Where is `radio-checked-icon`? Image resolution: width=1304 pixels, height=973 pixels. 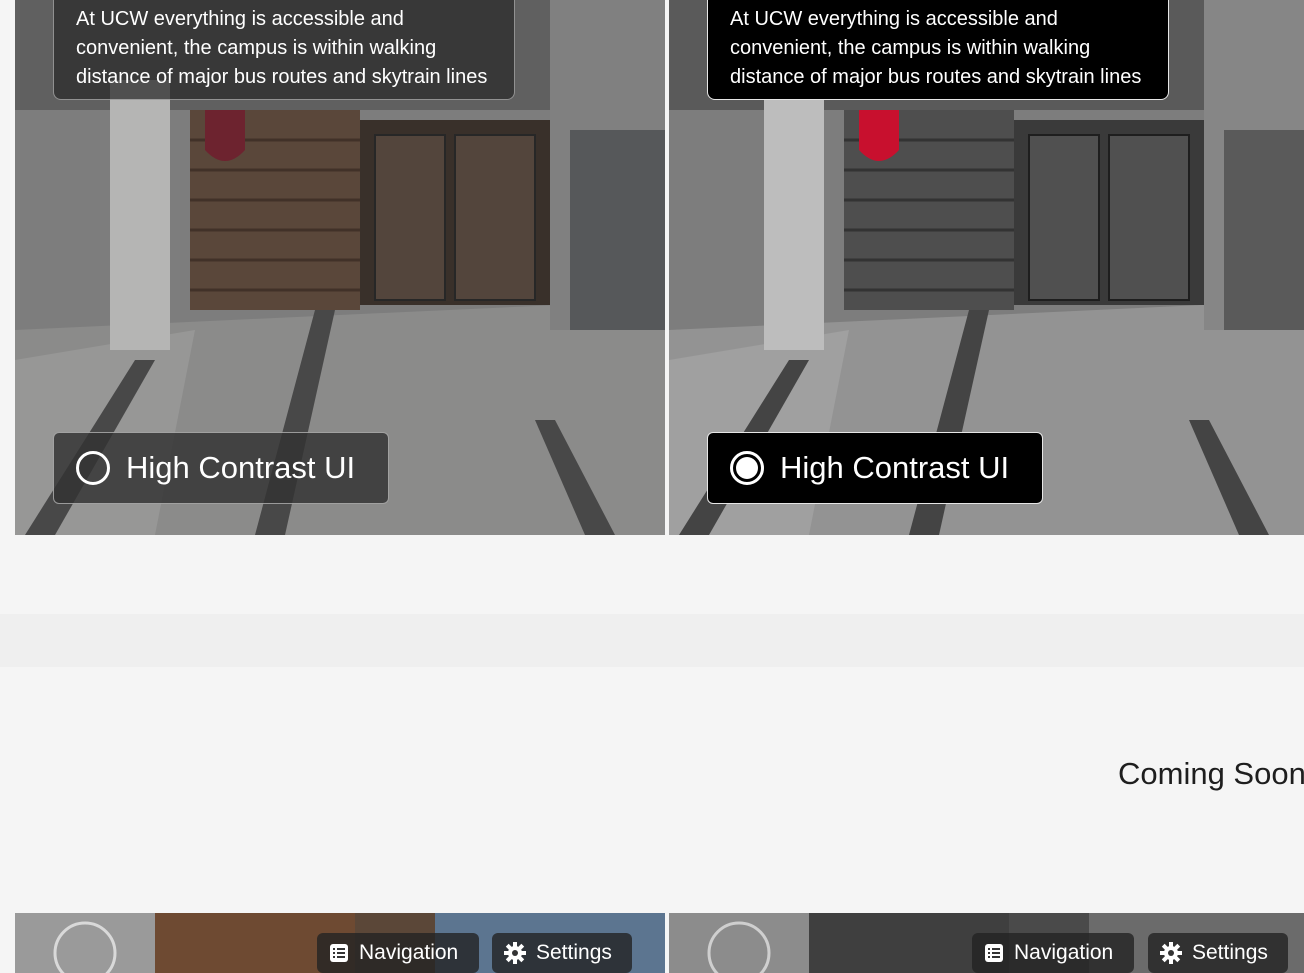
radio-checked-icon is located at coordinates (747, 468).